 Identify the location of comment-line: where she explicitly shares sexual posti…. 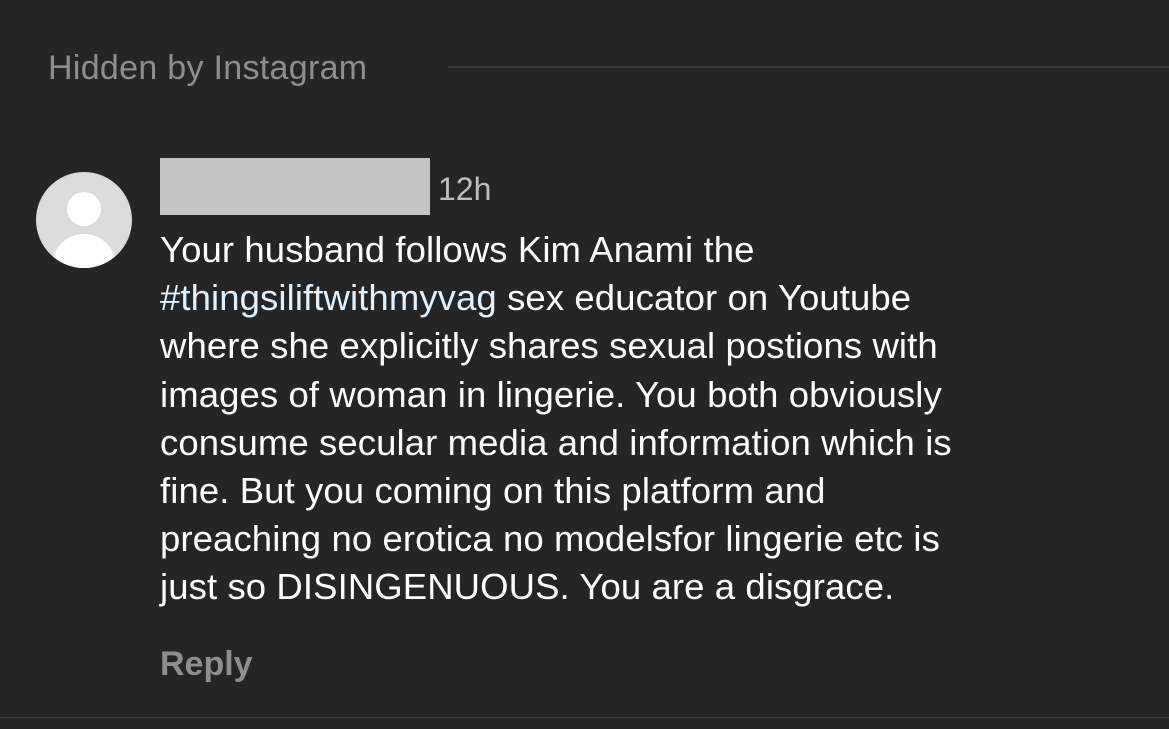
(549, 346).